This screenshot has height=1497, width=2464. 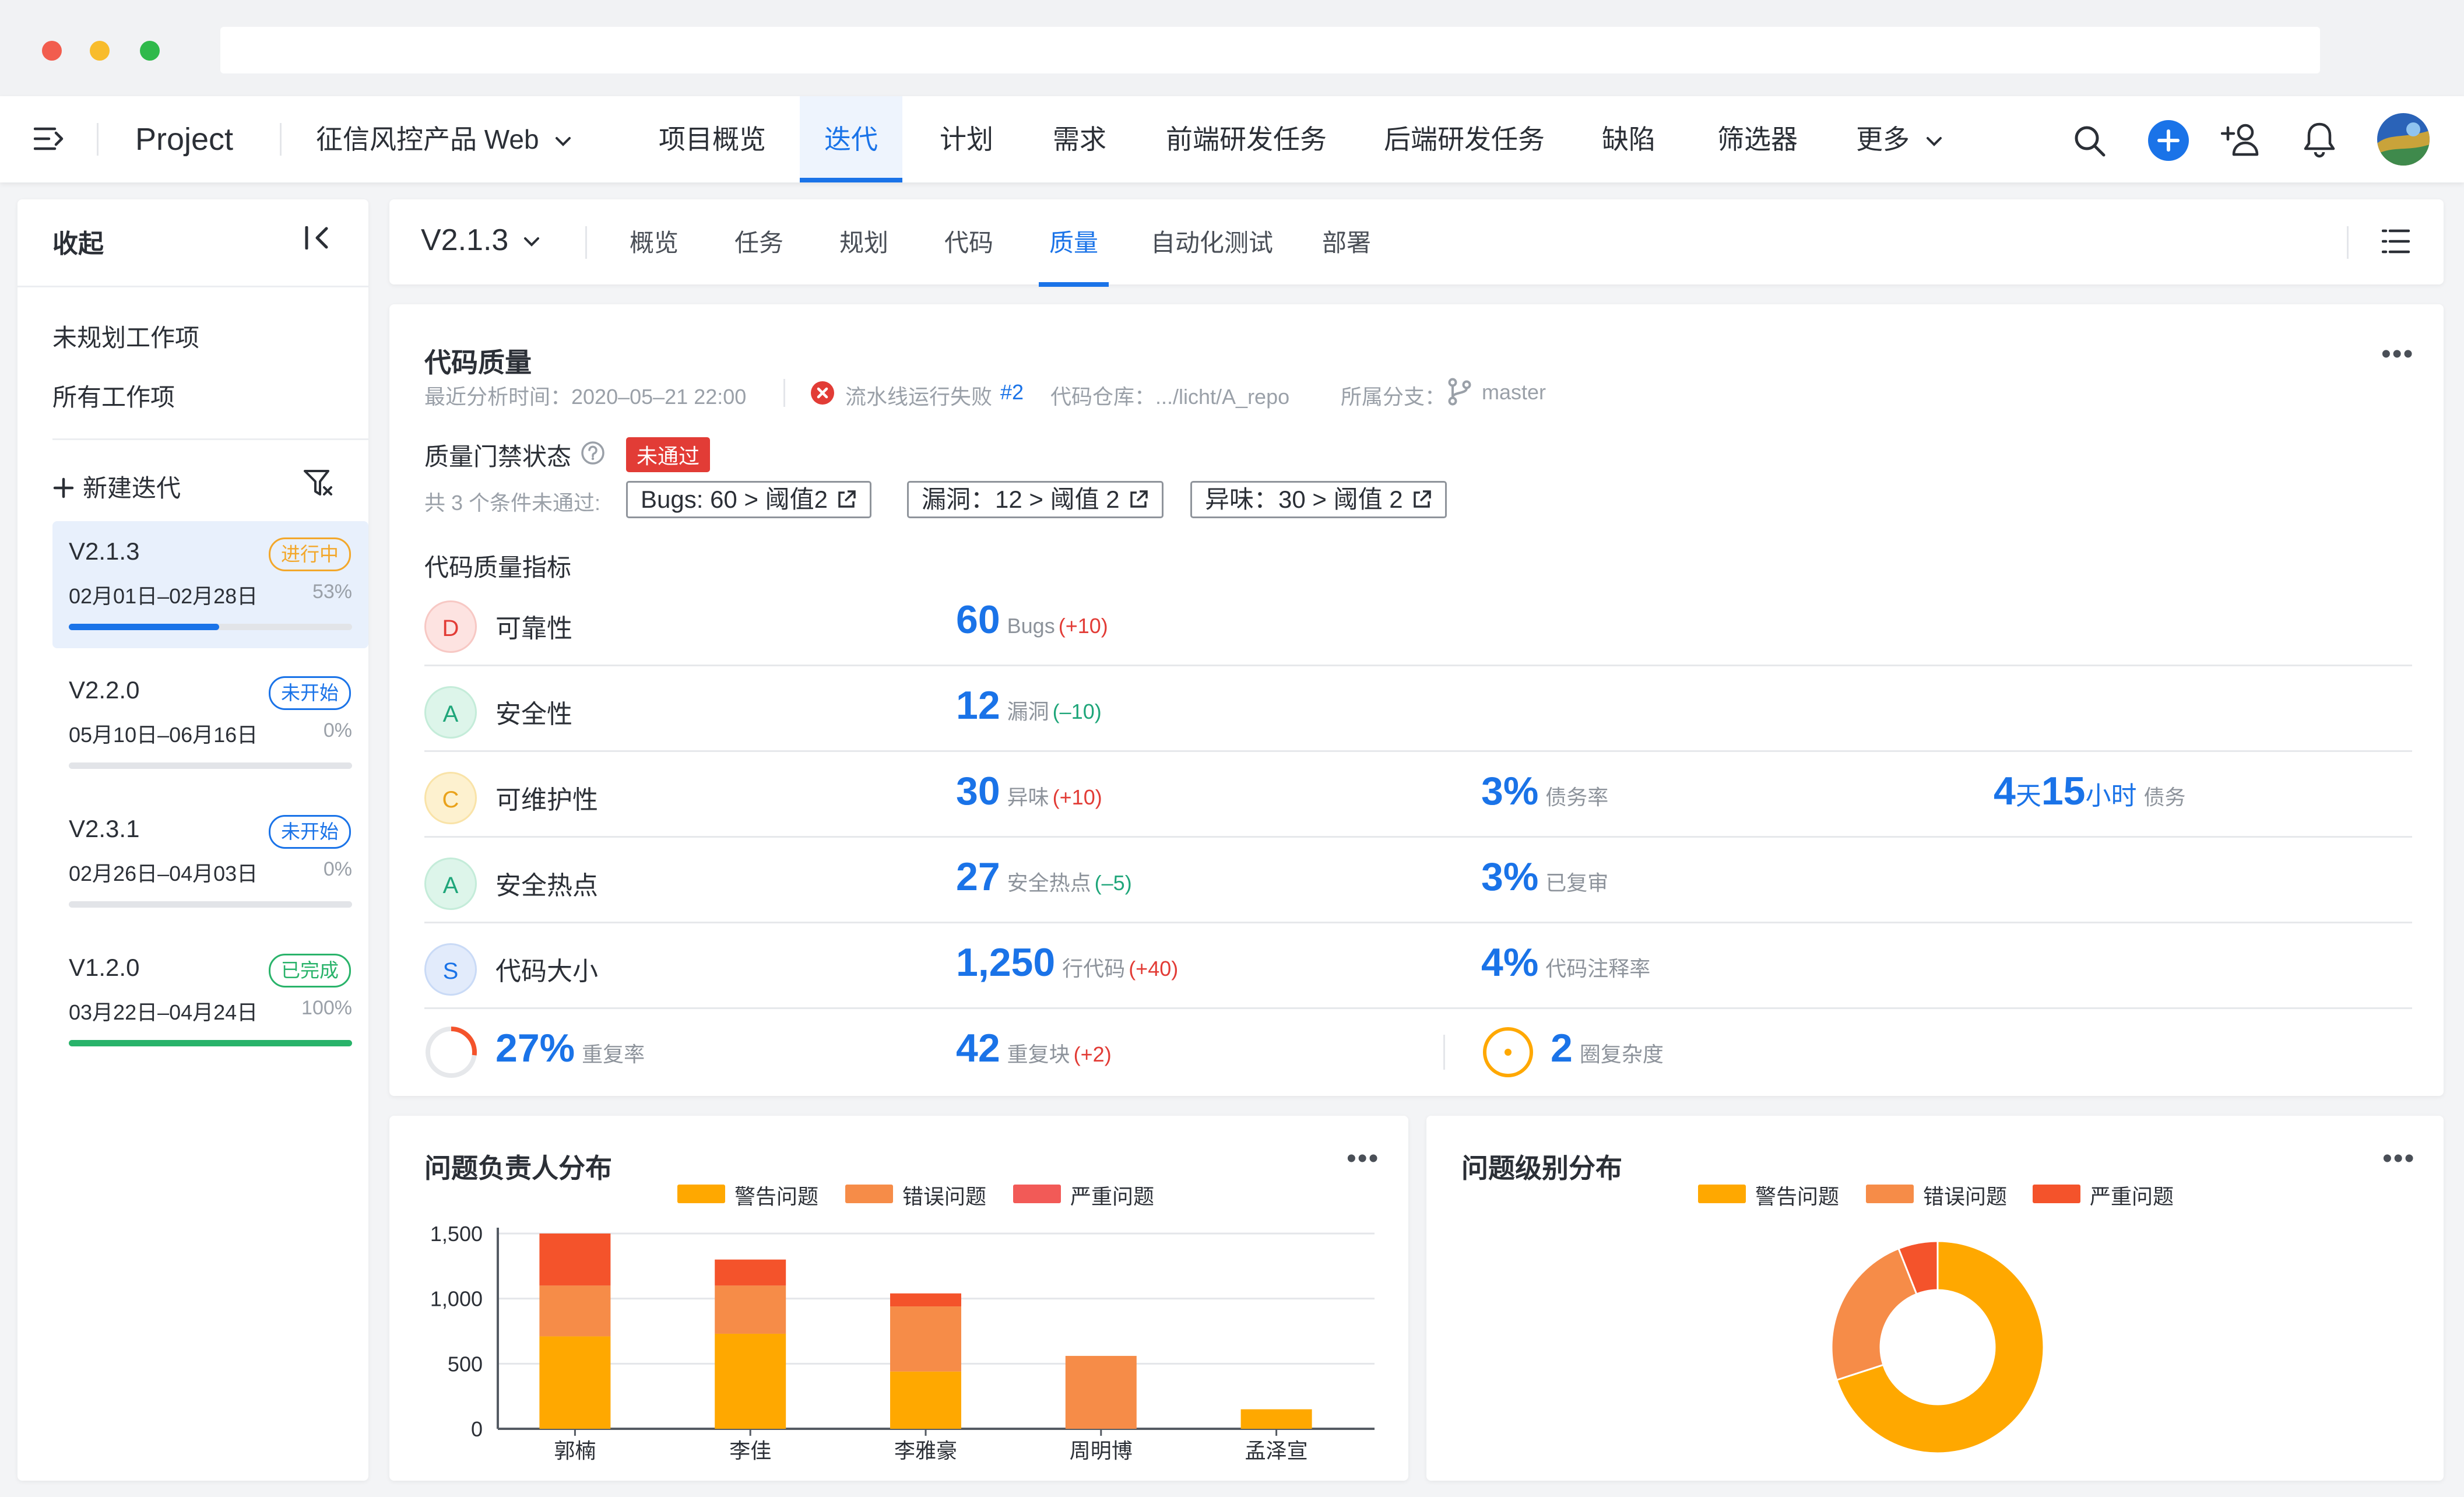 What do you see at coordinates (104, 967) in the screenshot?
I see `iteration-name: V1.2.0` at bounding box center [104, 967].